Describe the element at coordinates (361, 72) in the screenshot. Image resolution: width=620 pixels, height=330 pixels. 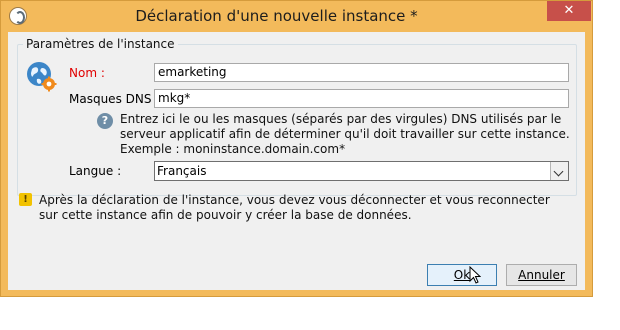
I see `nom-input: emarketing` at that location.